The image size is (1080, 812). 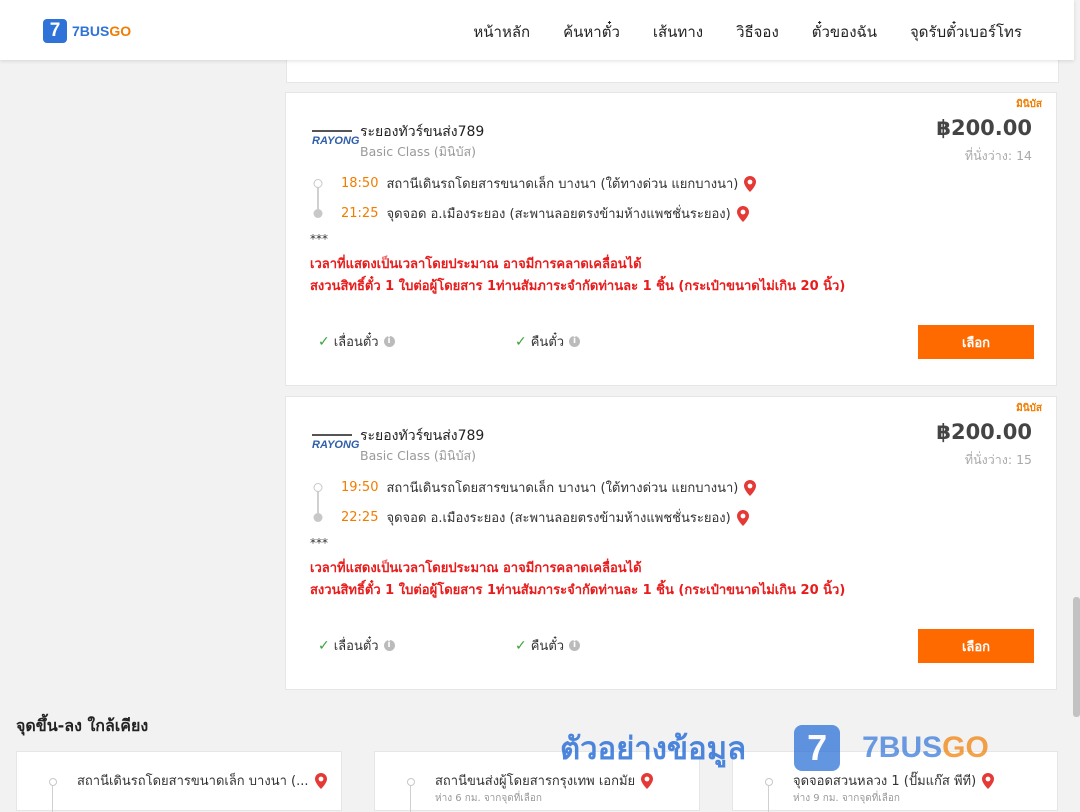 What do you see at coordinates (846, 798) in the screenshot?
I see `nearby-stop-distance: ห่าง 9 กม. จากจุดที่เลือก` at bounding box center [846, 798].